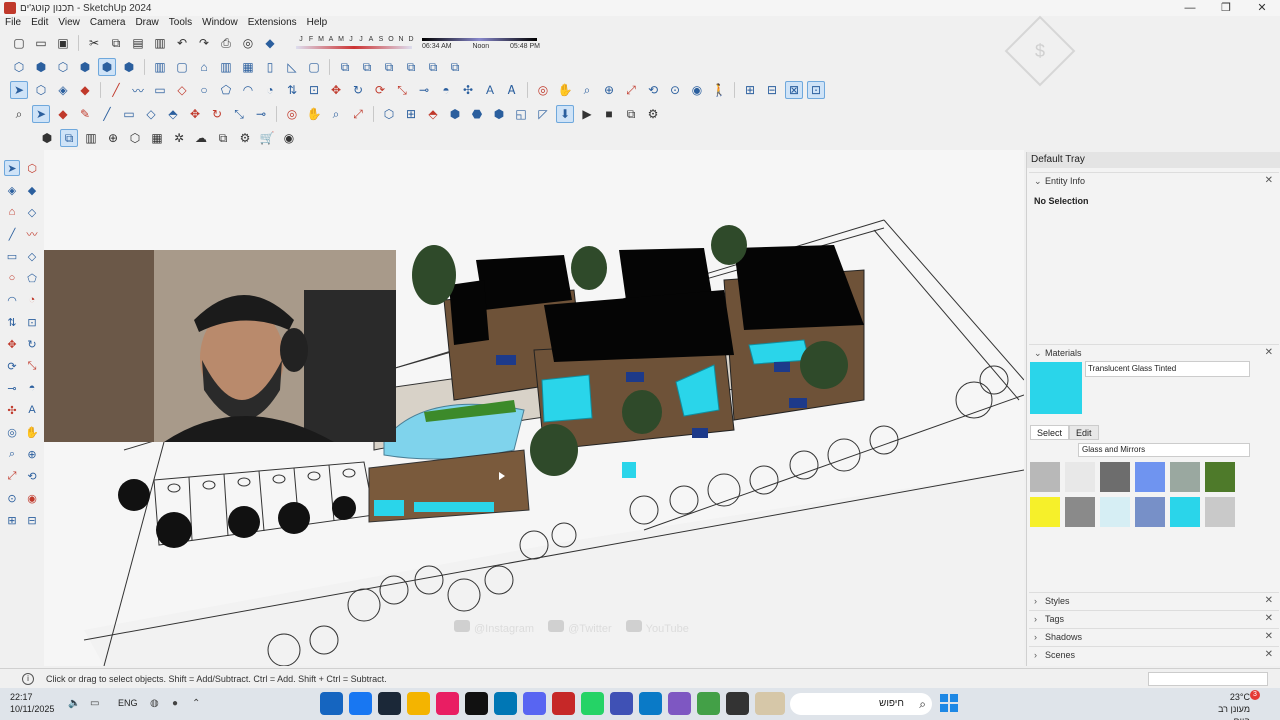  Describe the element at coordinates (19, 43) in the screenshot. I see `new-file-icon: ▢` at that location.